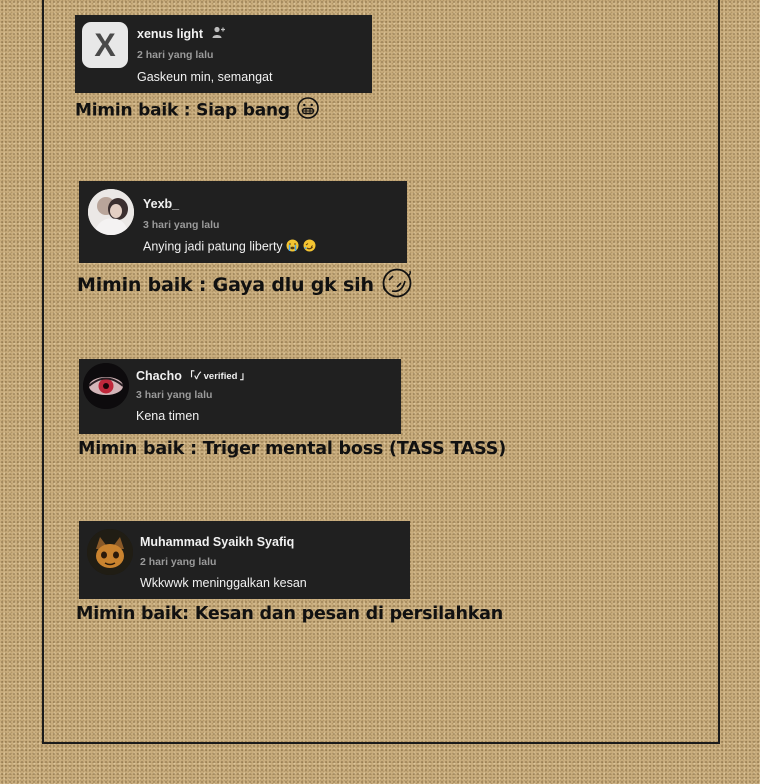 The image size is (760, 784). I want to click on comment-author: Muhammad Syaikh Syafiq, so click(217, 542).